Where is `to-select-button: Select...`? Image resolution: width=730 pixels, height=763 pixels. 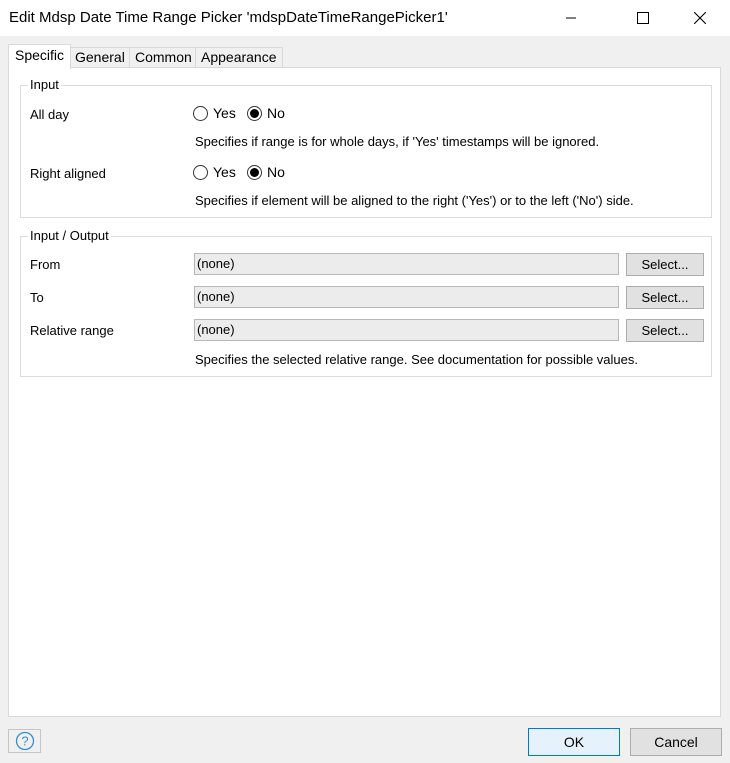 to-select-button: Select... is located at coordinates (665, 297).